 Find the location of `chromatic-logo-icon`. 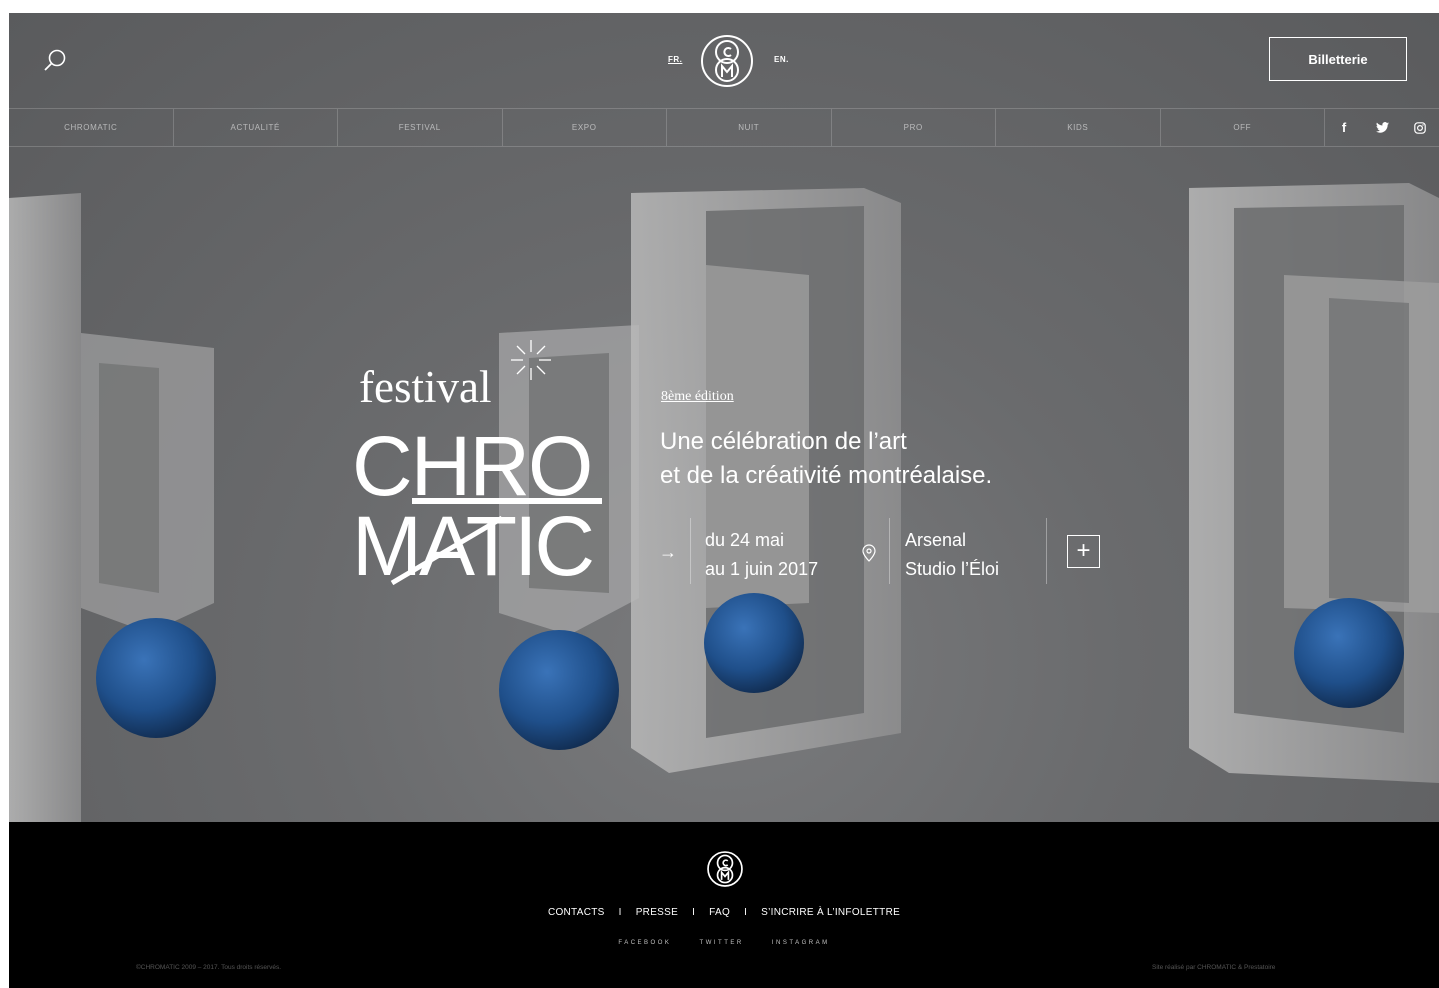

chromatic-logo-icon is located at coordinates (727, 61).